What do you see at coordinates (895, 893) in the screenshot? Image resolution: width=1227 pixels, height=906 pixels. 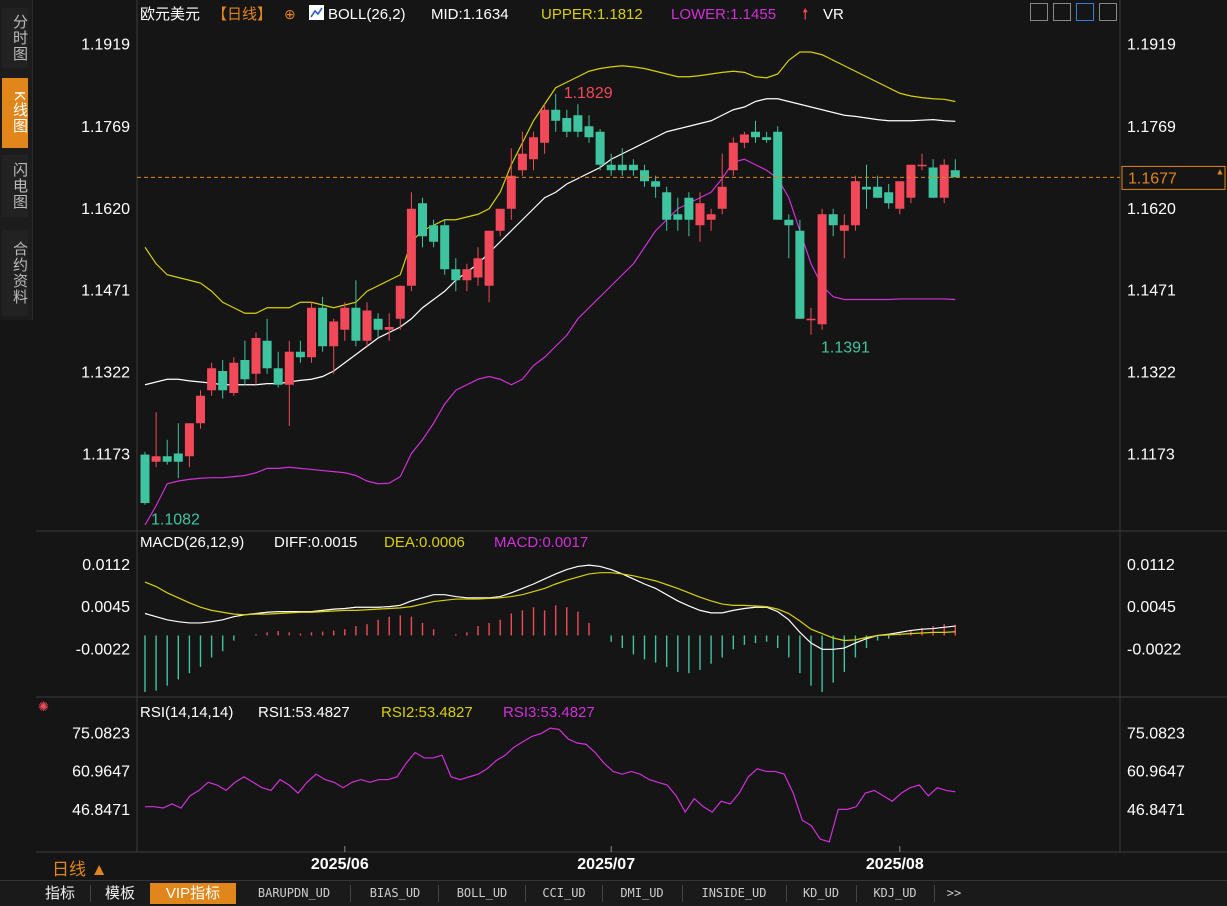 I see `tab-kdj-ud: KDJ_UD` at bounding box center [895, 893].